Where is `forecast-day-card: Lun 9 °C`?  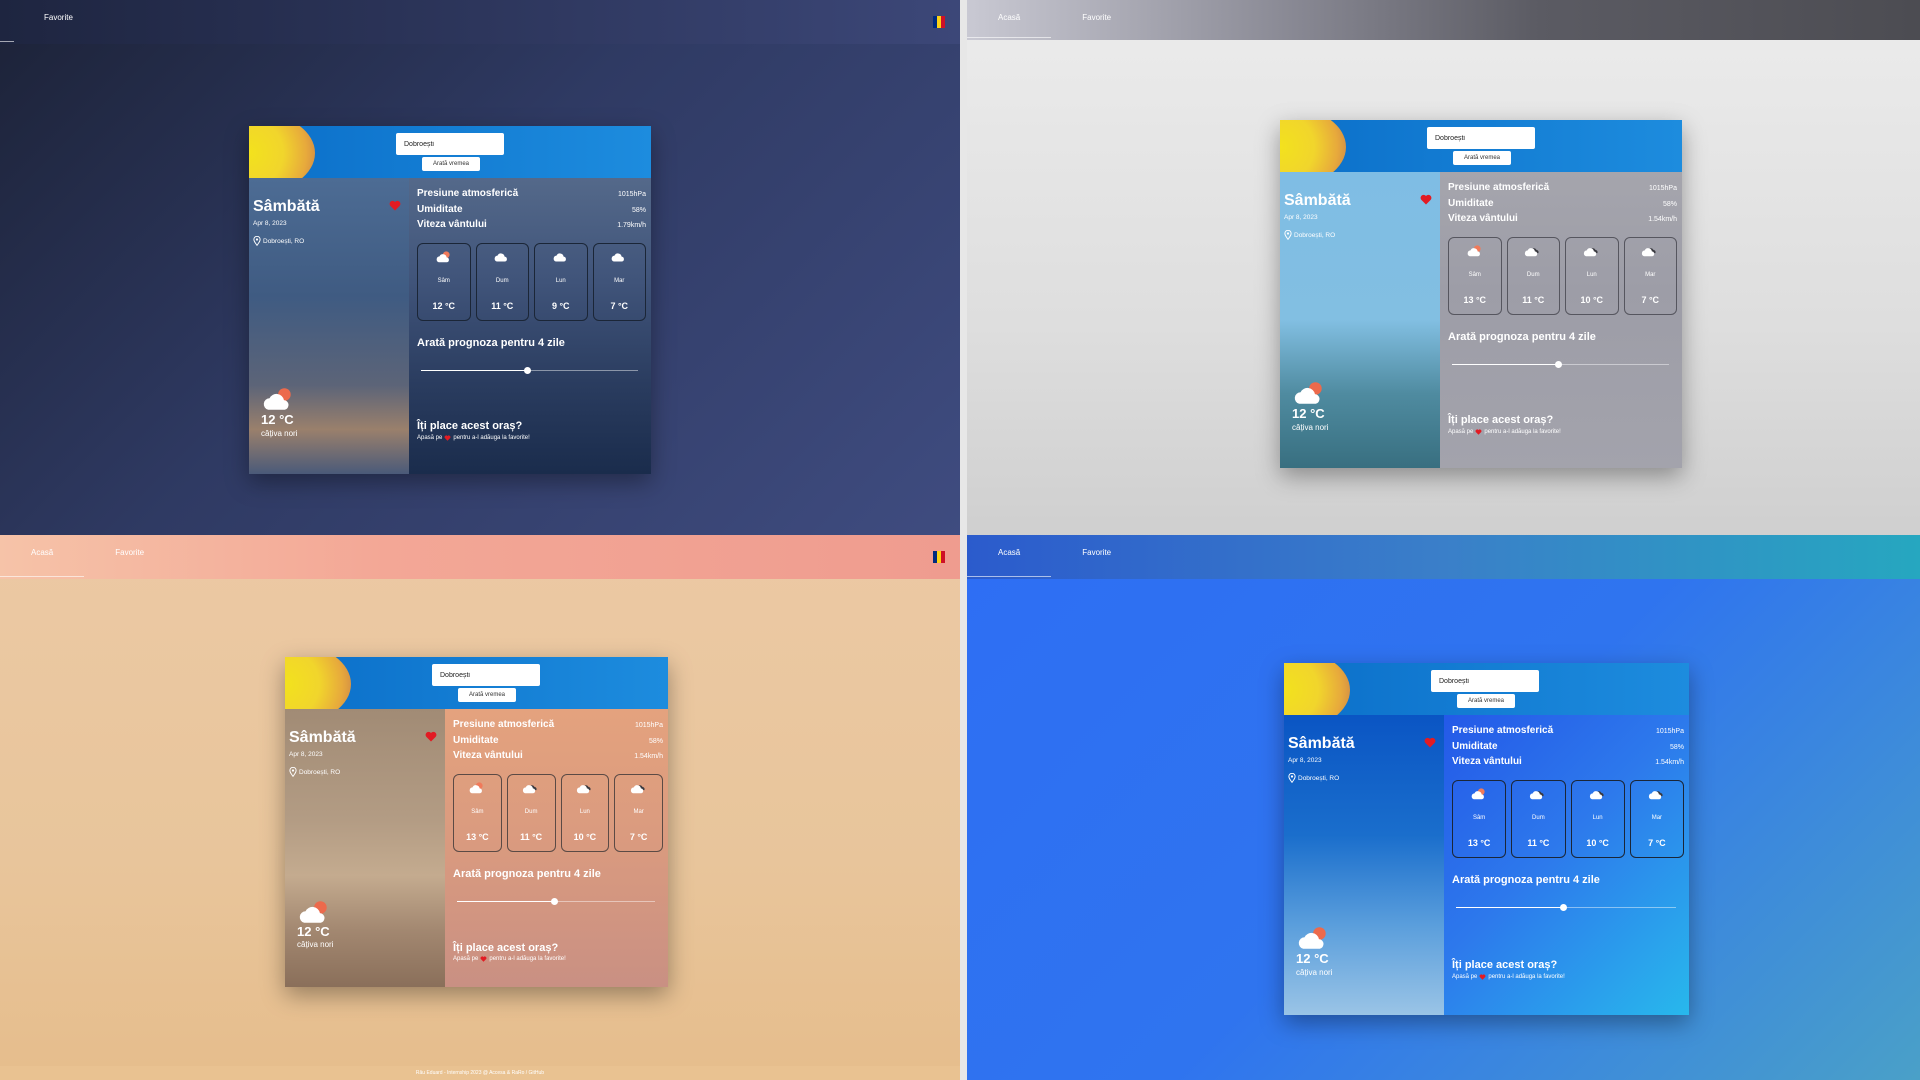
forecast-day-card: Lun 9 °C is located at coordinates (561, 281).